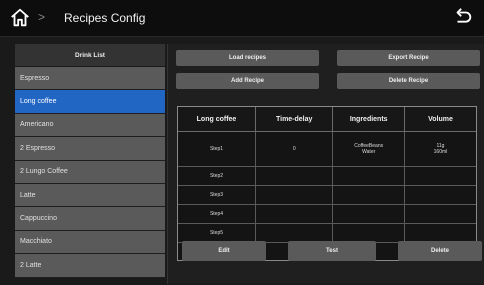 This screenshot has width=484, height=285. Describe the element at coordinates (90, 266) in the screenshot. I see `drink-list-item: 2 Latte` at that location.